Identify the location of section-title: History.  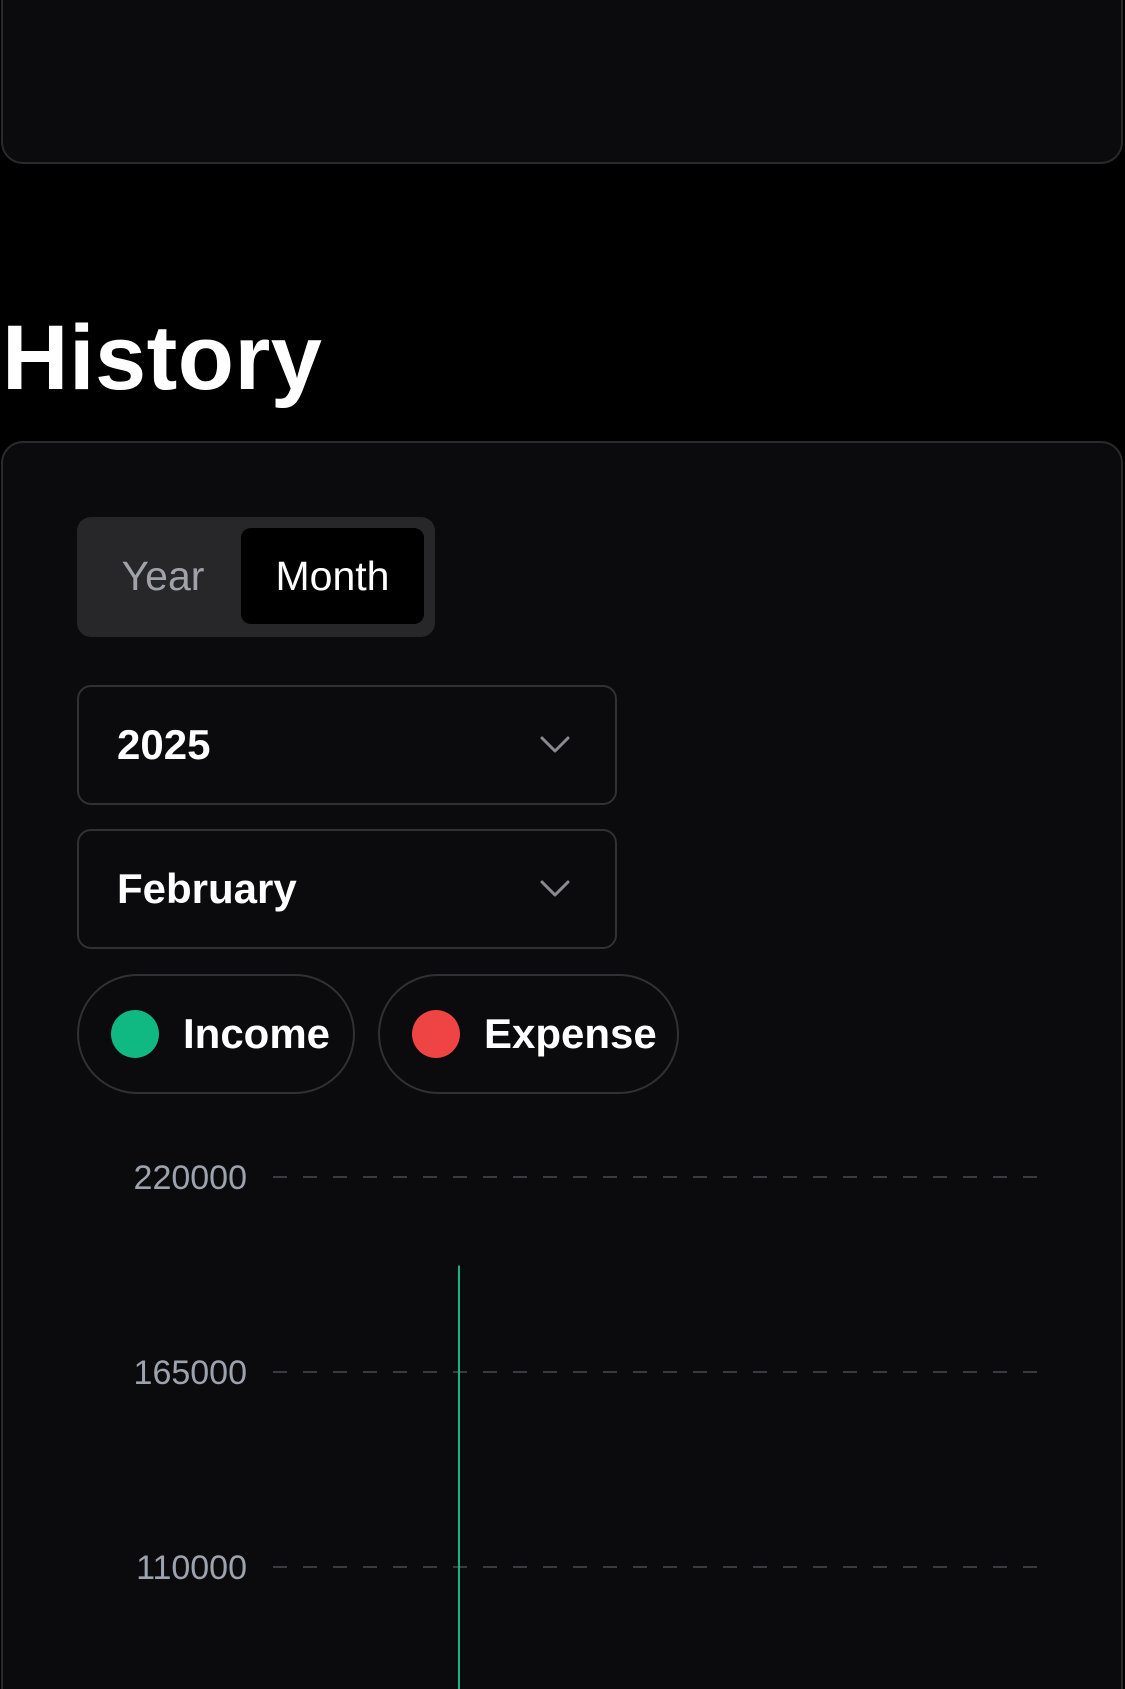
(162, 358).